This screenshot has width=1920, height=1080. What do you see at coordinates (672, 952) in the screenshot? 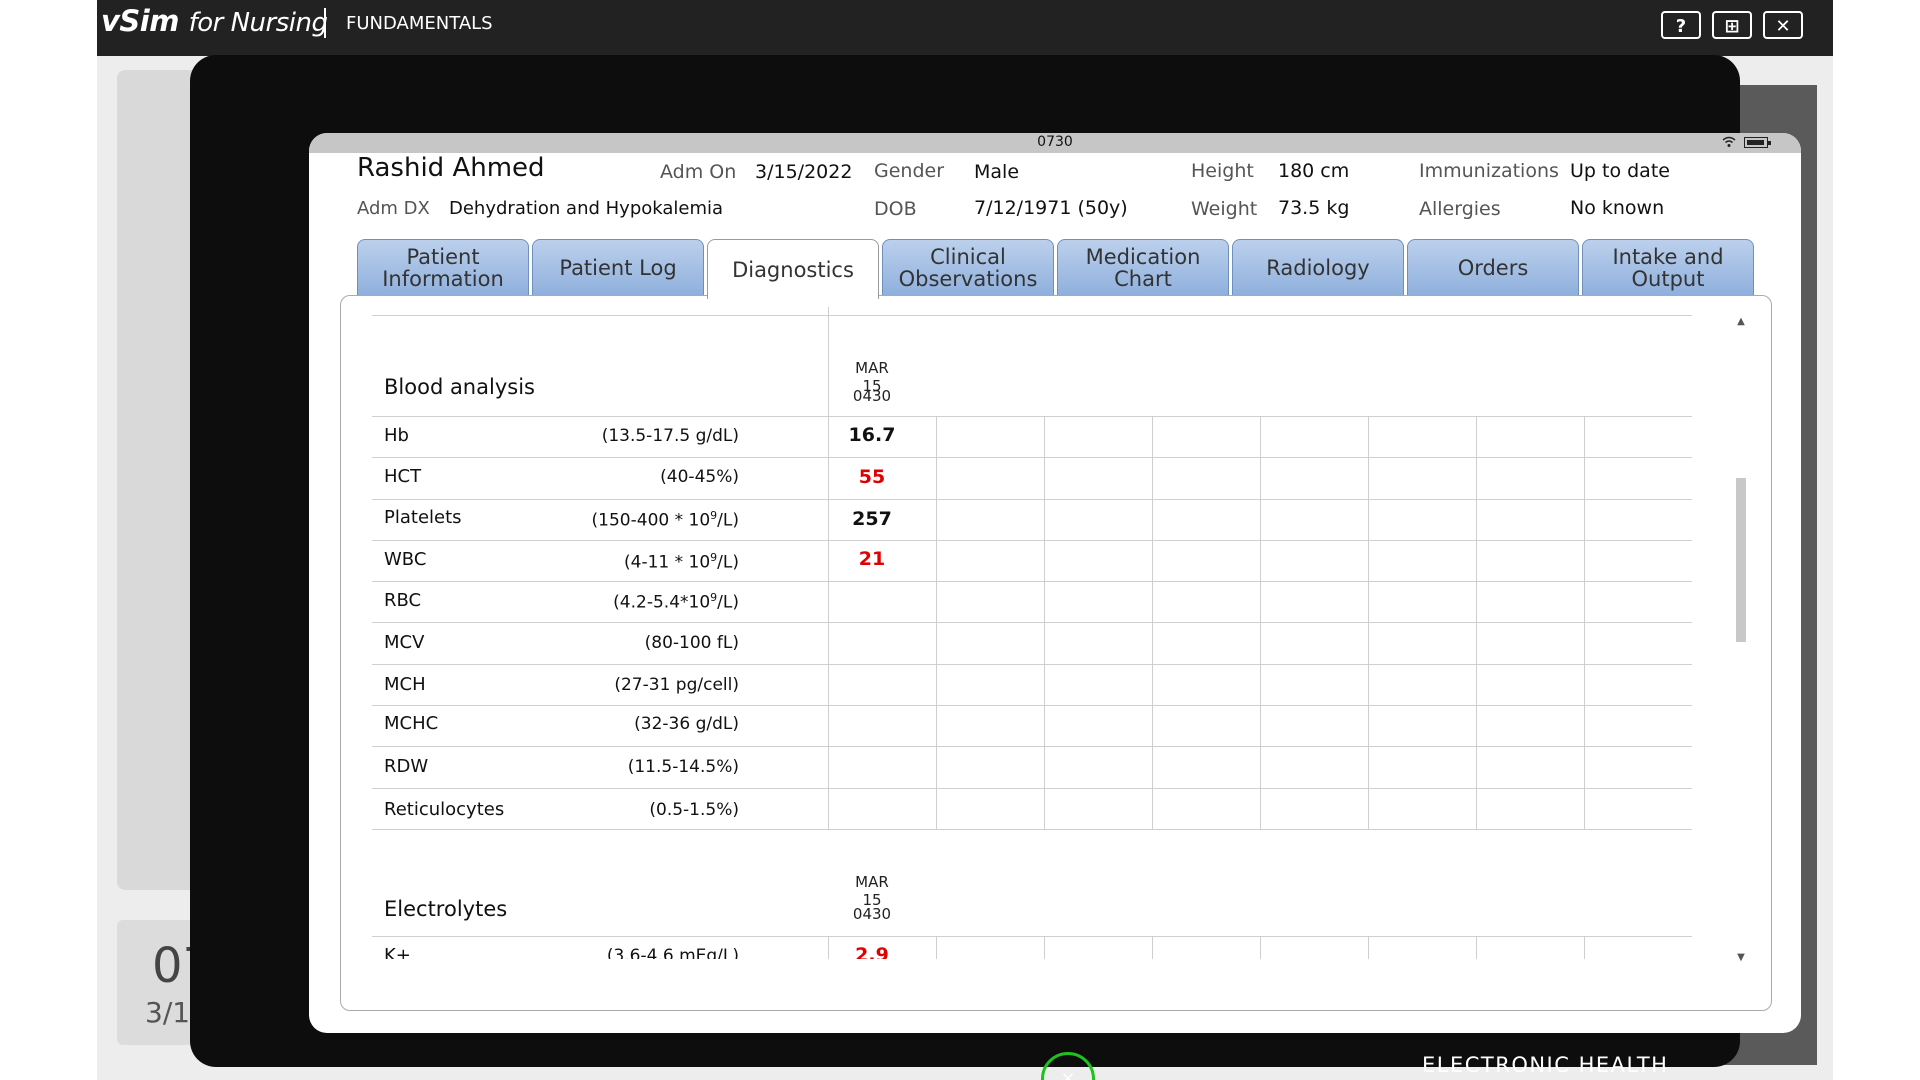
I see `lab-range: (3.6-4.6 mEq/L)` at bounding box center [672, 952].